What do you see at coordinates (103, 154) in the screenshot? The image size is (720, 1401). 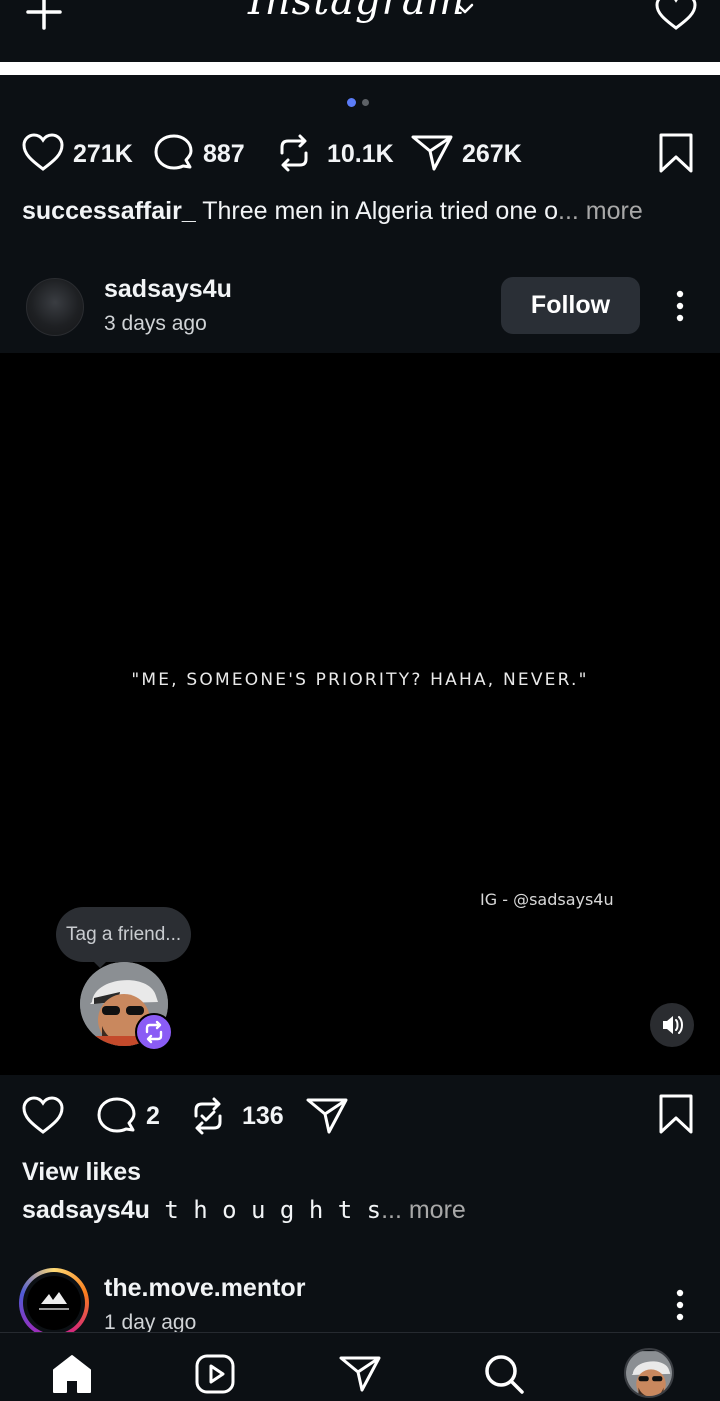 I see `like-count: 271K` at bounding box center [103, 154].